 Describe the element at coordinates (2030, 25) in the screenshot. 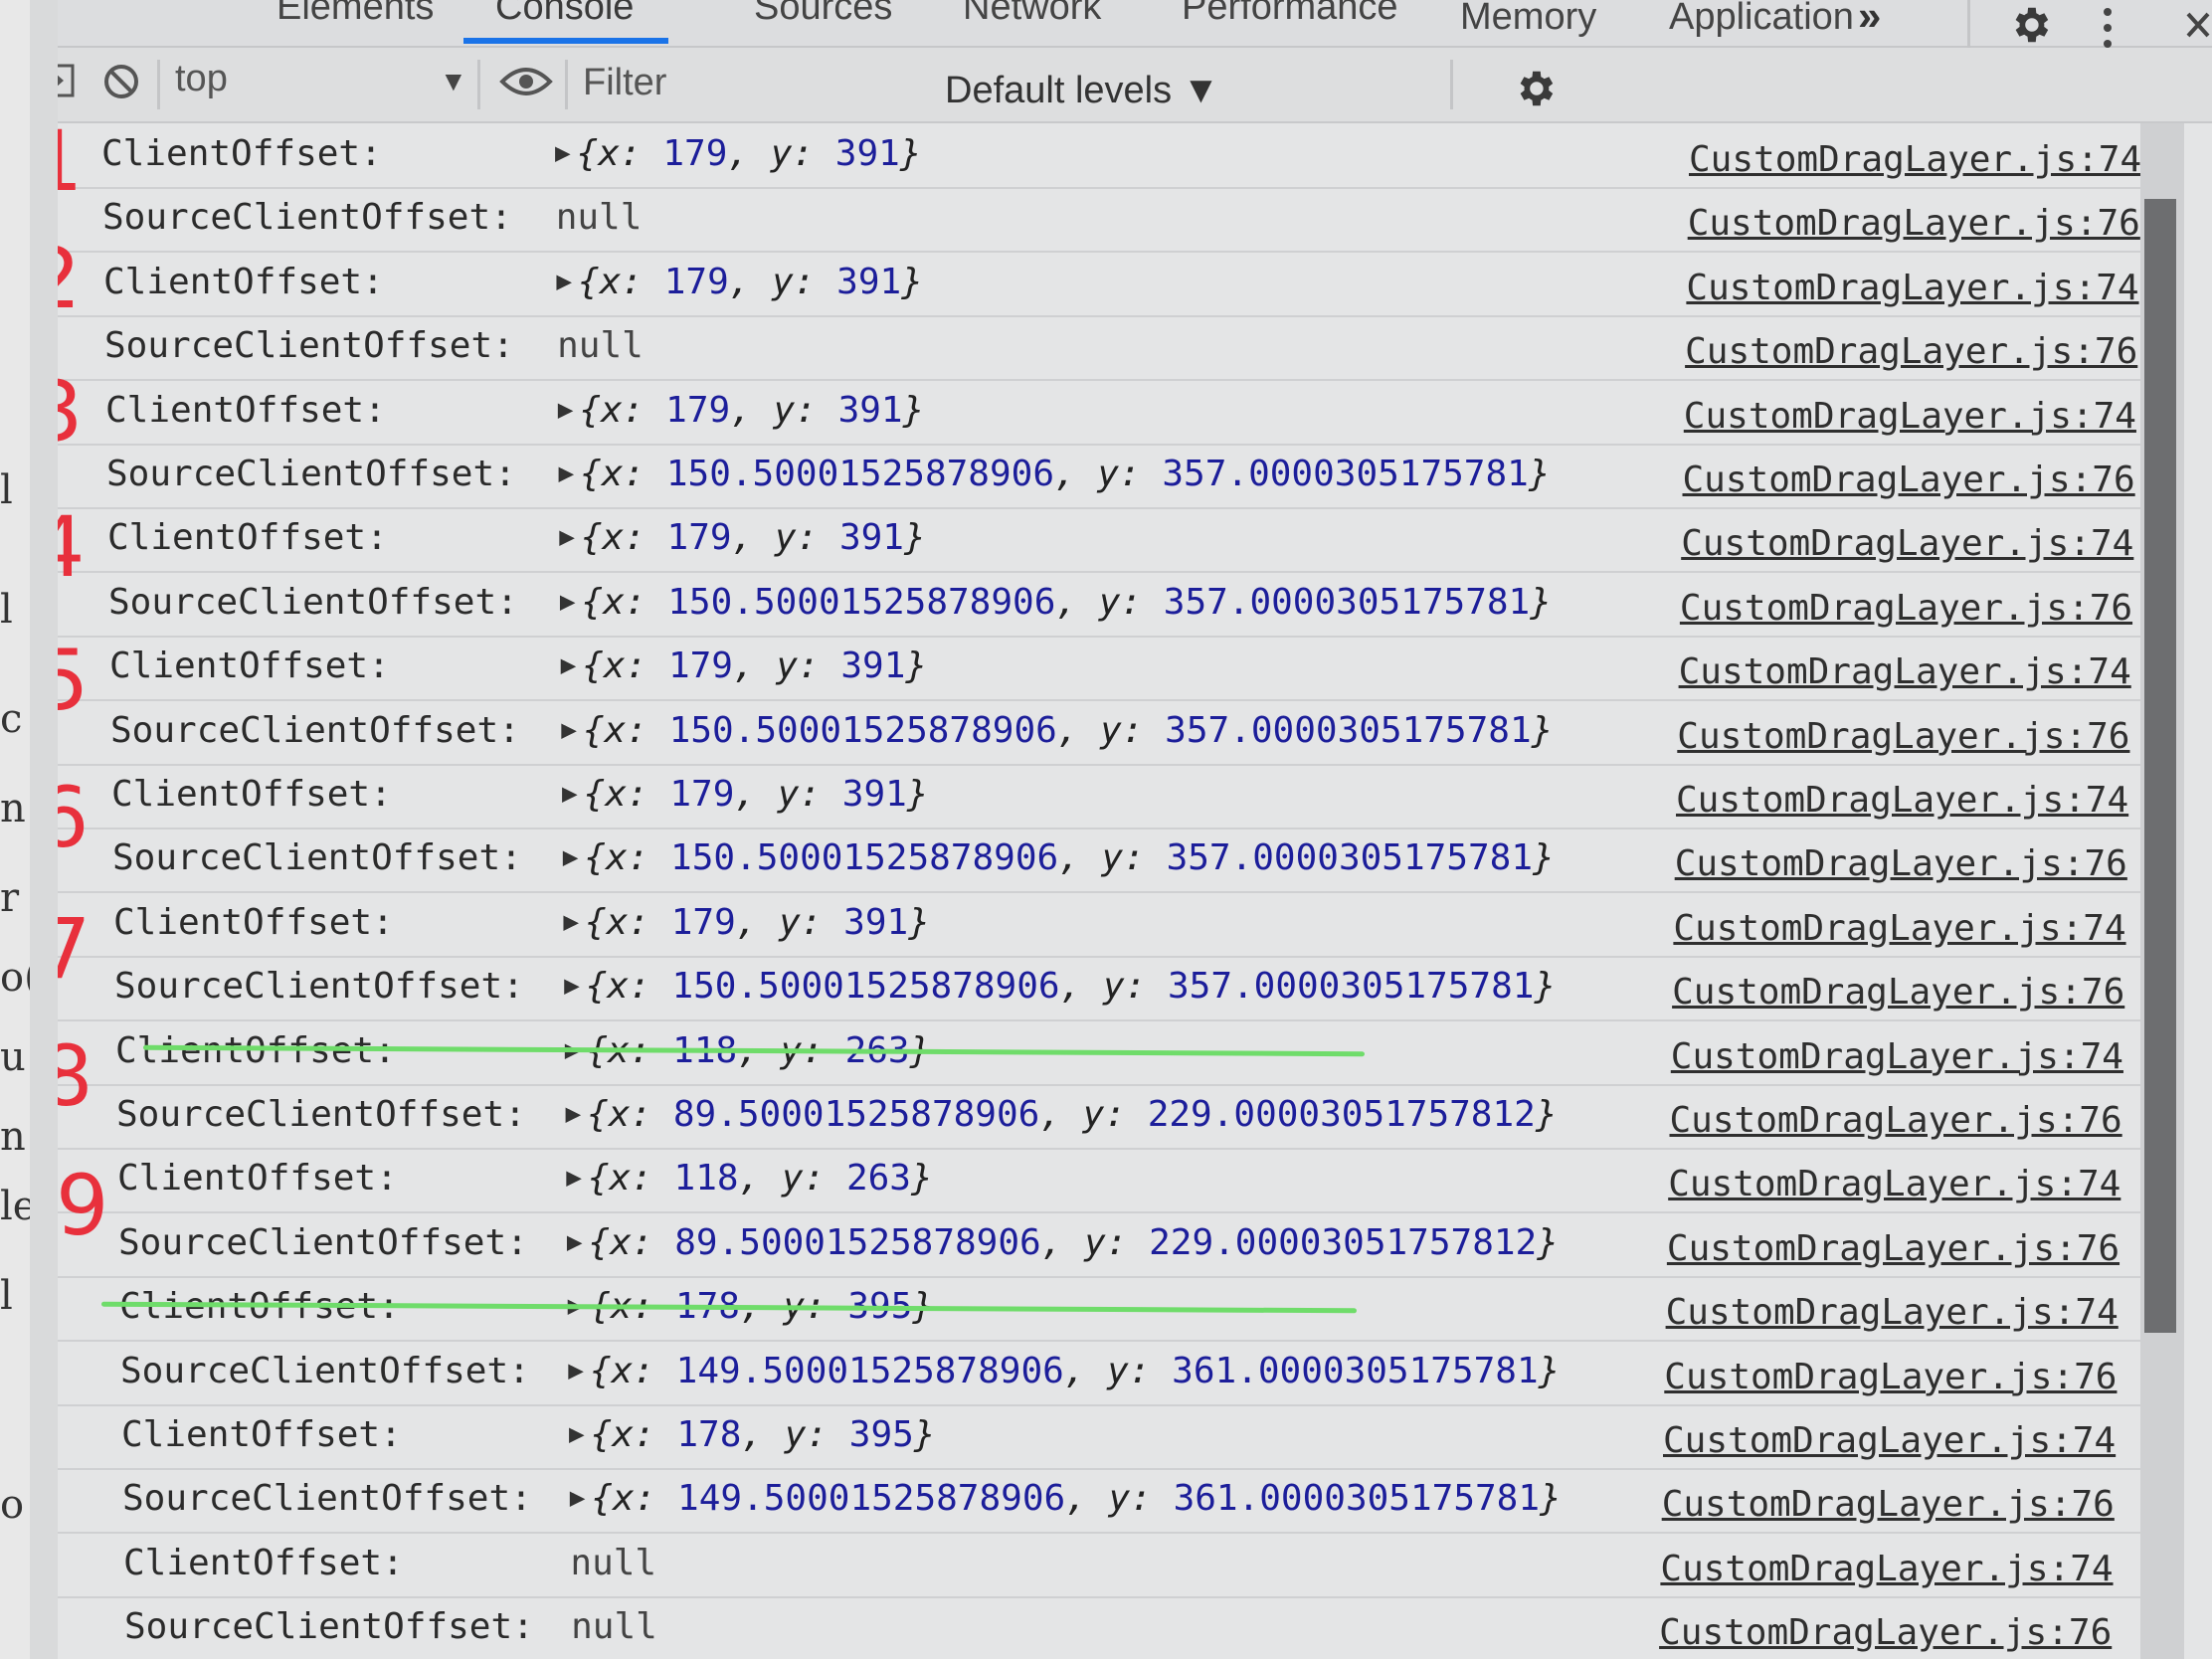

I see `settings-gear-icon` at that location.